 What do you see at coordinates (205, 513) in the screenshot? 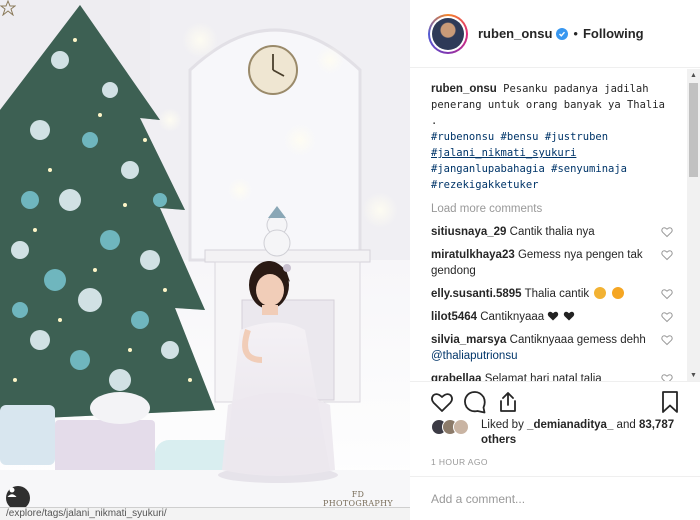
I see `browser-status-url: /explore/tags/jalani_nikmati_syukuri/` at bounding box center [205, 513].